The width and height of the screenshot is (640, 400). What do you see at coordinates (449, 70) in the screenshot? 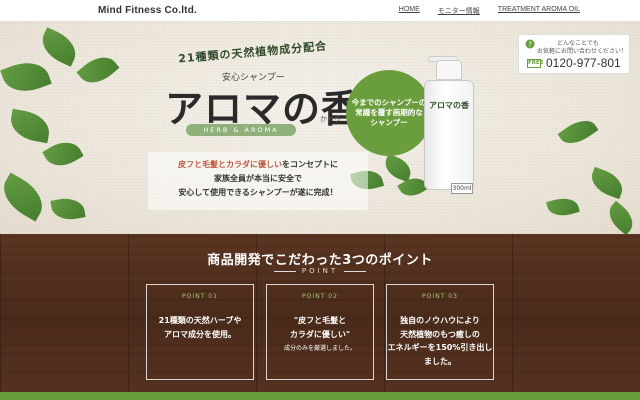
I see `bottle-cap` at bounding box center [449, 70].